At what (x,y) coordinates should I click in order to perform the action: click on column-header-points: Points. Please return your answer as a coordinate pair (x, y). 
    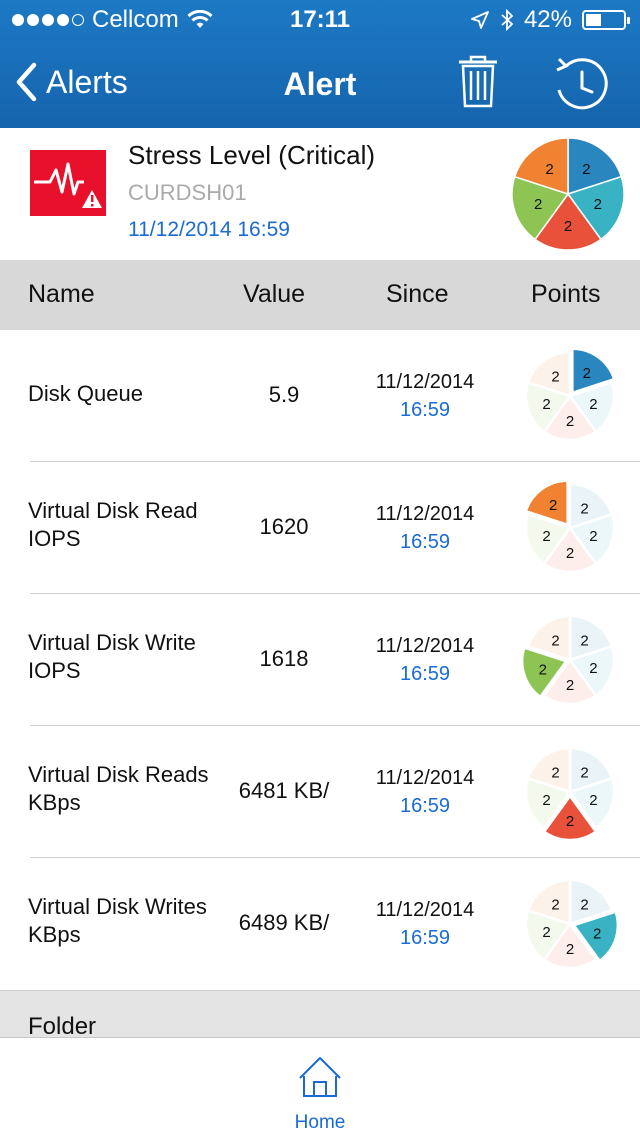
    Looking at the image, I should click on (566, 294).